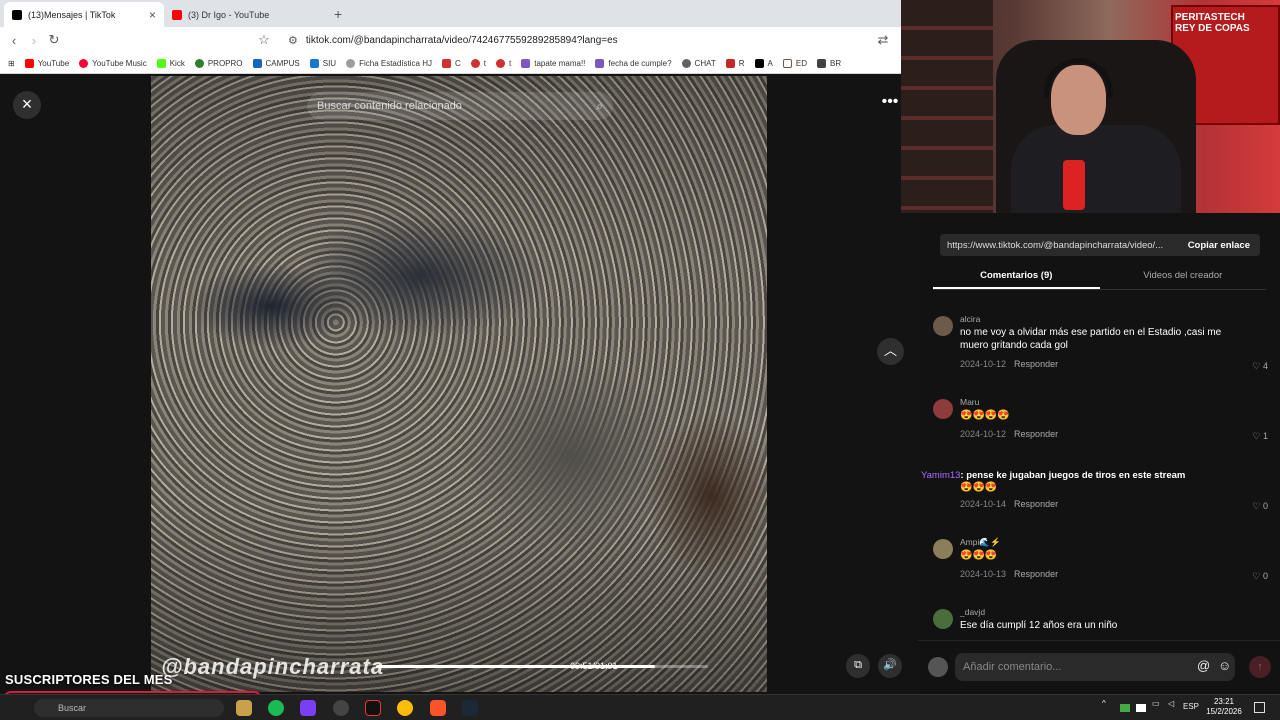 The height and width of the screenshot is (720, 1280). I want to click on bookmark-item: A, so click(763, 63).